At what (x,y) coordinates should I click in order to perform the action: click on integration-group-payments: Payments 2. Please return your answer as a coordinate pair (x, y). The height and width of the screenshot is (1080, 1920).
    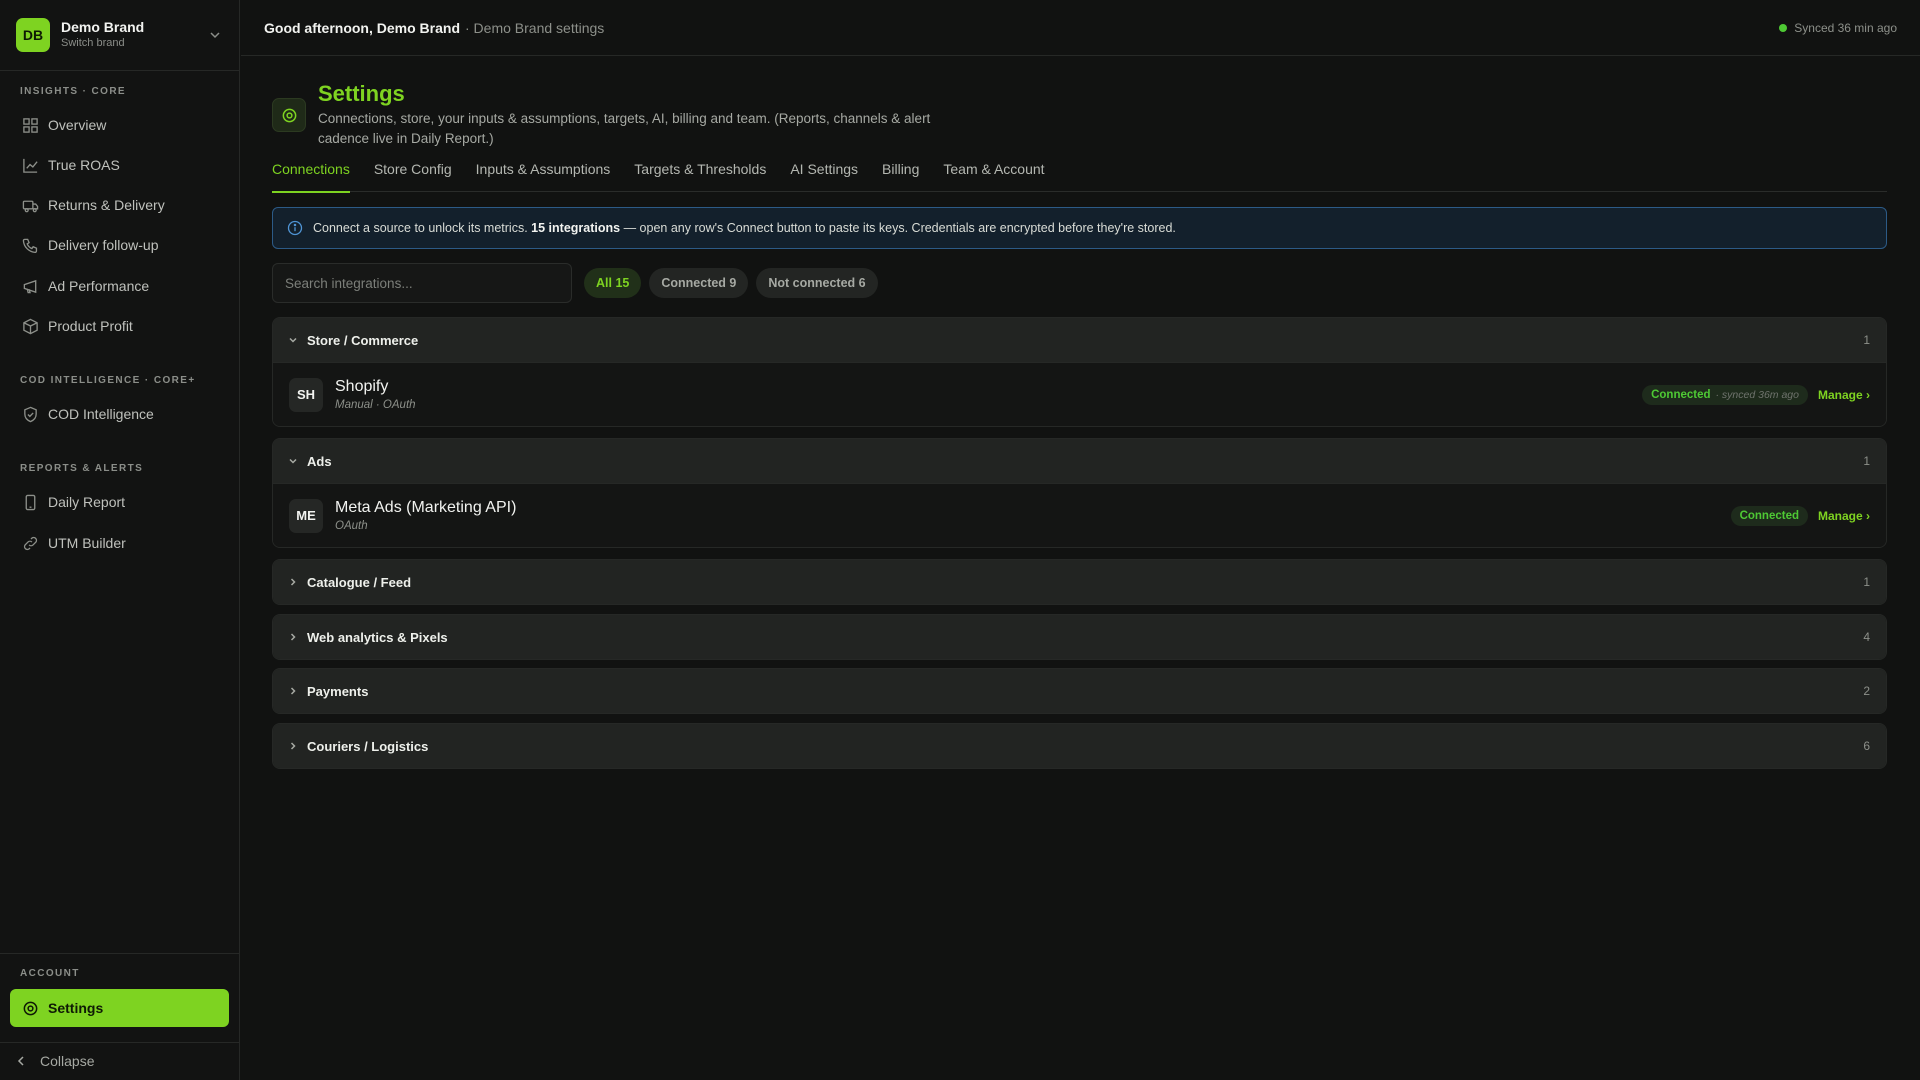
    Looking at the image, I should click on (1079, 691).